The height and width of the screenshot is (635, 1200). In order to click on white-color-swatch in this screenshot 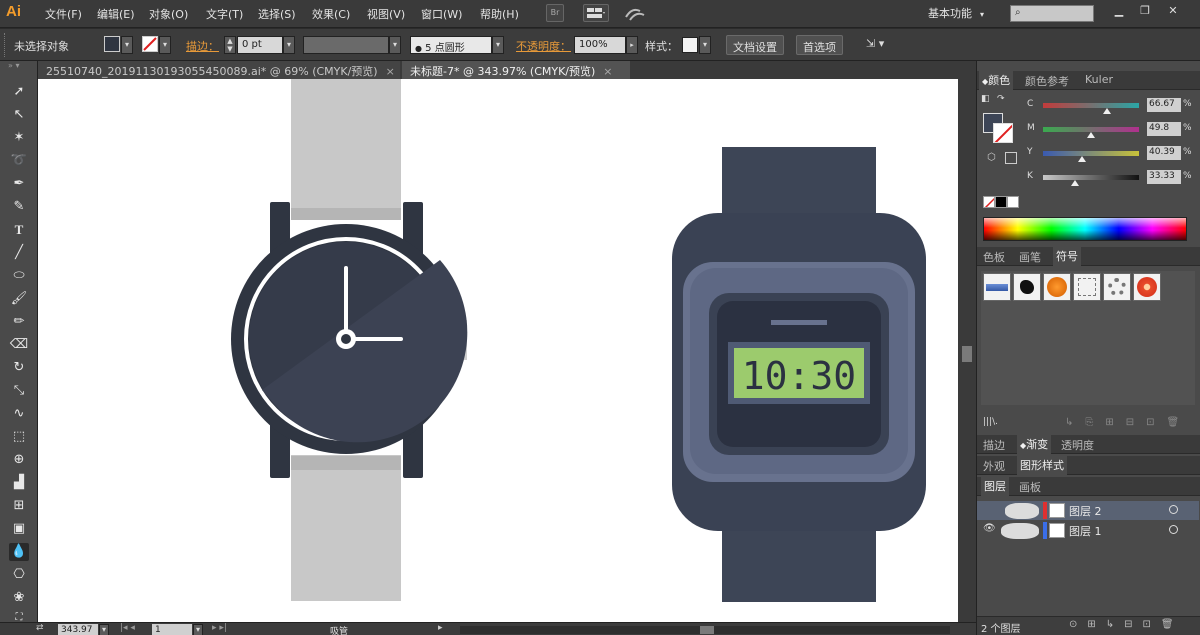, I will do `click(1013, 202)`.